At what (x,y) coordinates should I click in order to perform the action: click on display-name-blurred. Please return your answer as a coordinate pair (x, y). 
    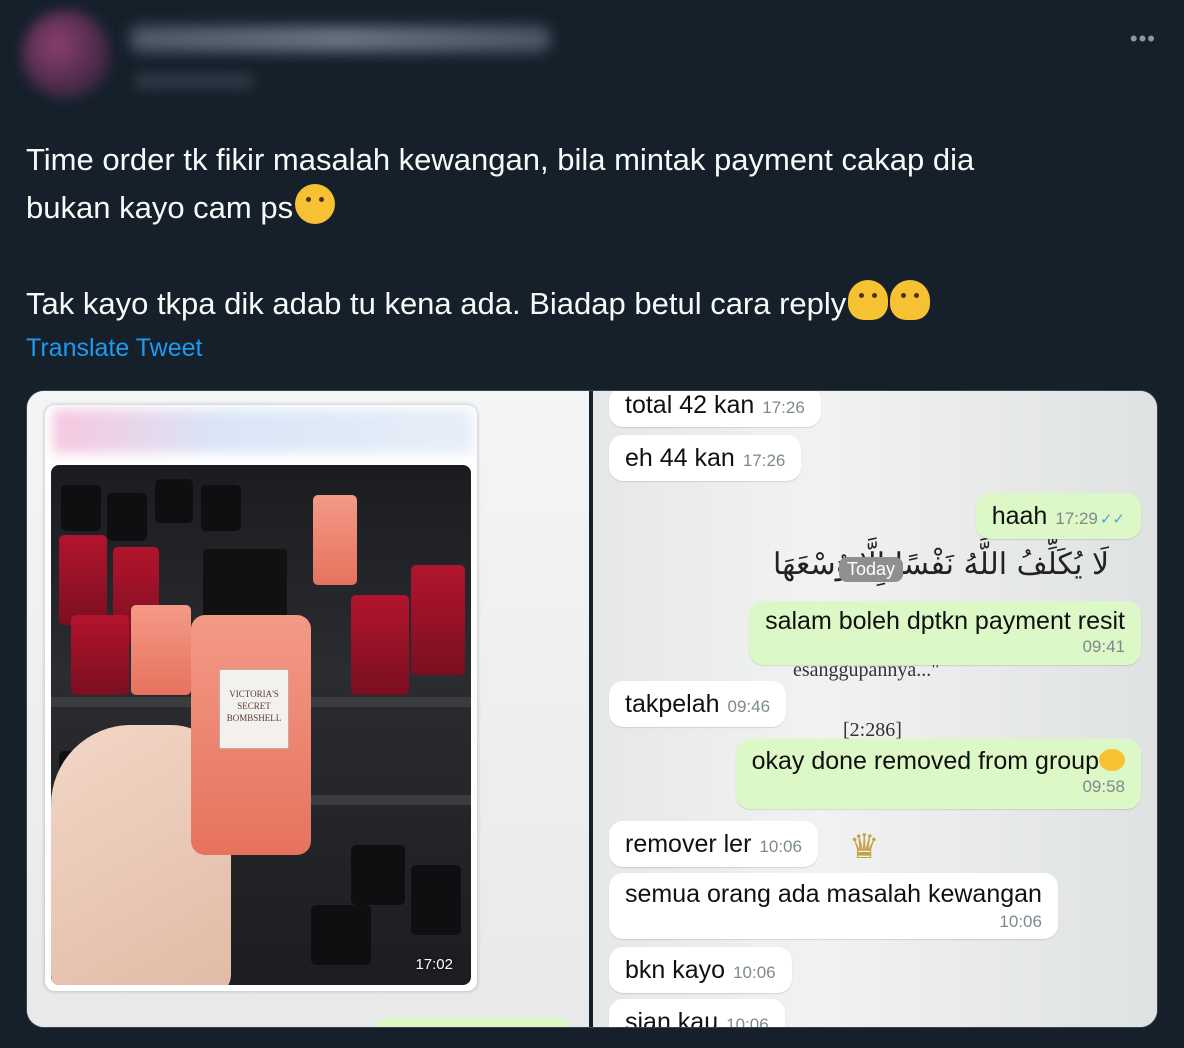
    Looking at the image, I should click on (340, 39).